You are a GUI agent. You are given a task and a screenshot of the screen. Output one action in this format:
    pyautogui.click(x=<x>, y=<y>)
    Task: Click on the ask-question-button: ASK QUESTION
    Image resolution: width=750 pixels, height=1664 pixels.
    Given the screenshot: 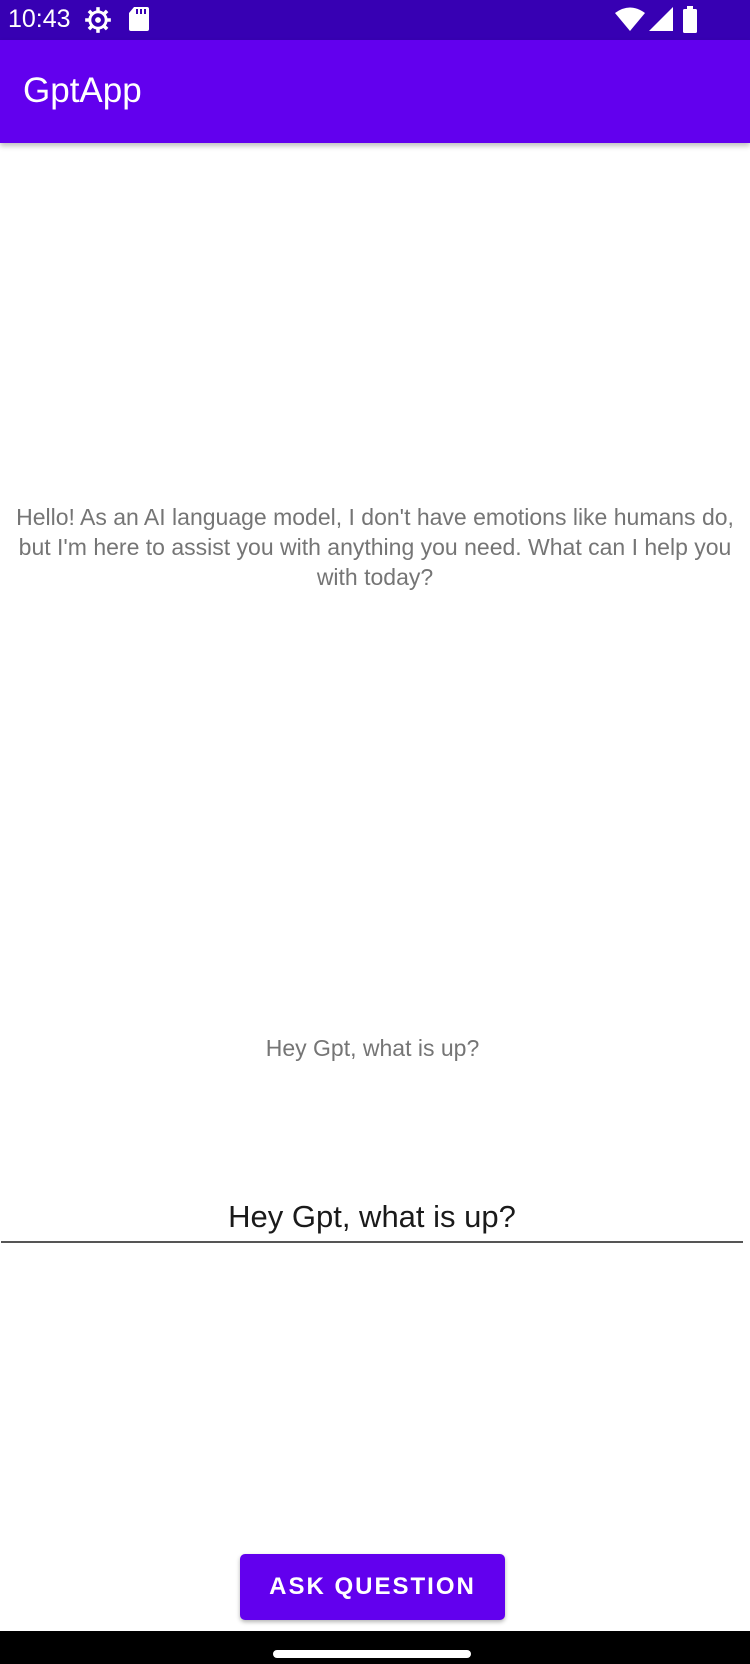 What is the action you would take?
    pyautogui.click(x=372, y=1587)
    